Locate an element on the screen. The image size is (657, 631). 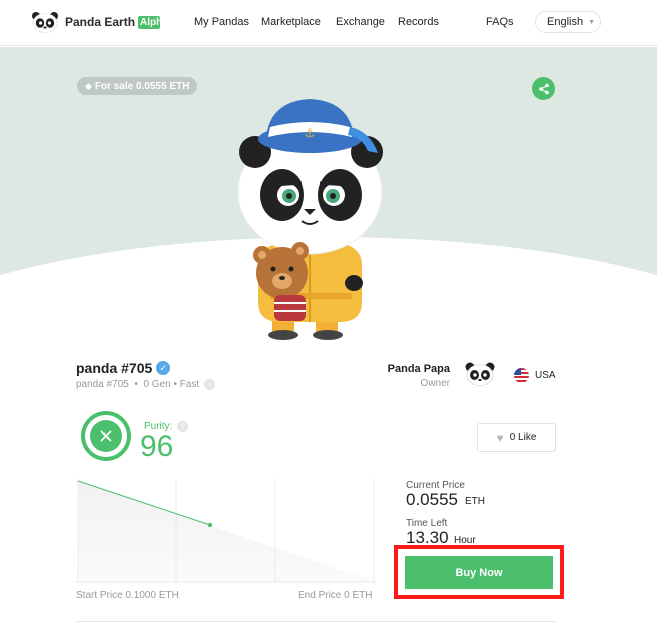
purity-badge is located at coordinates (106, 436).